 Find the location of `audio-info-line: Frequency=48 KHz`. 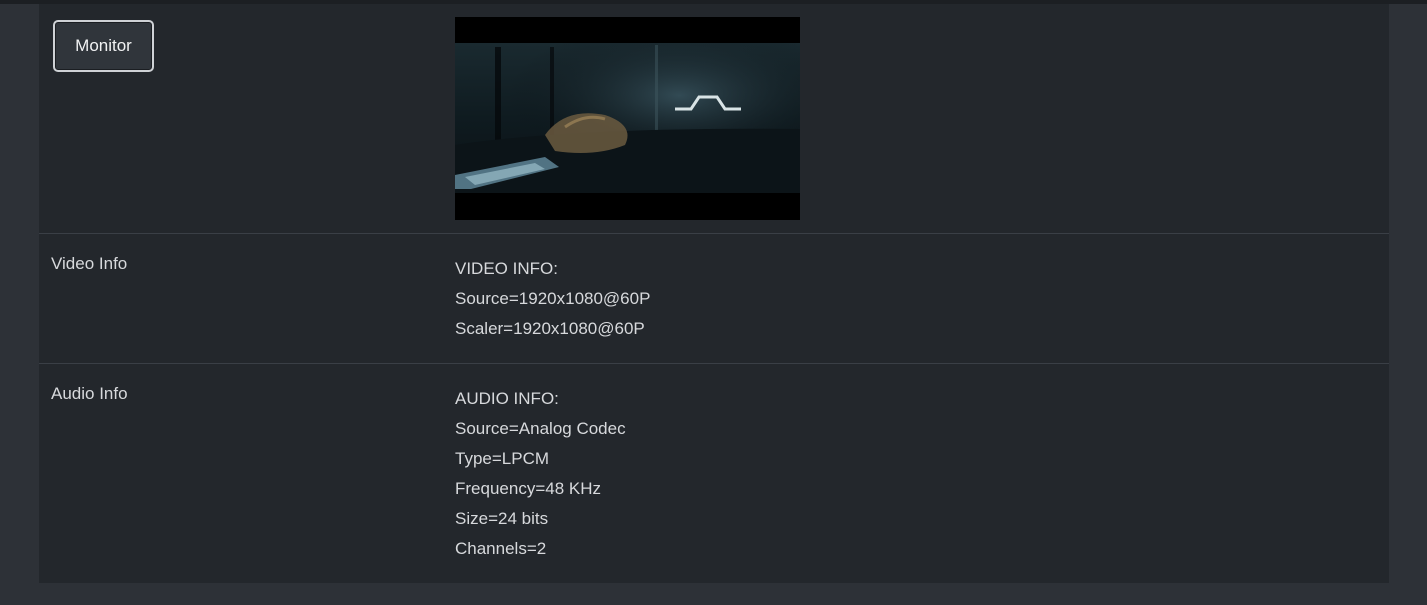

audio-info-line: Frequency=48 KHz is located at coordinates (528, 488).